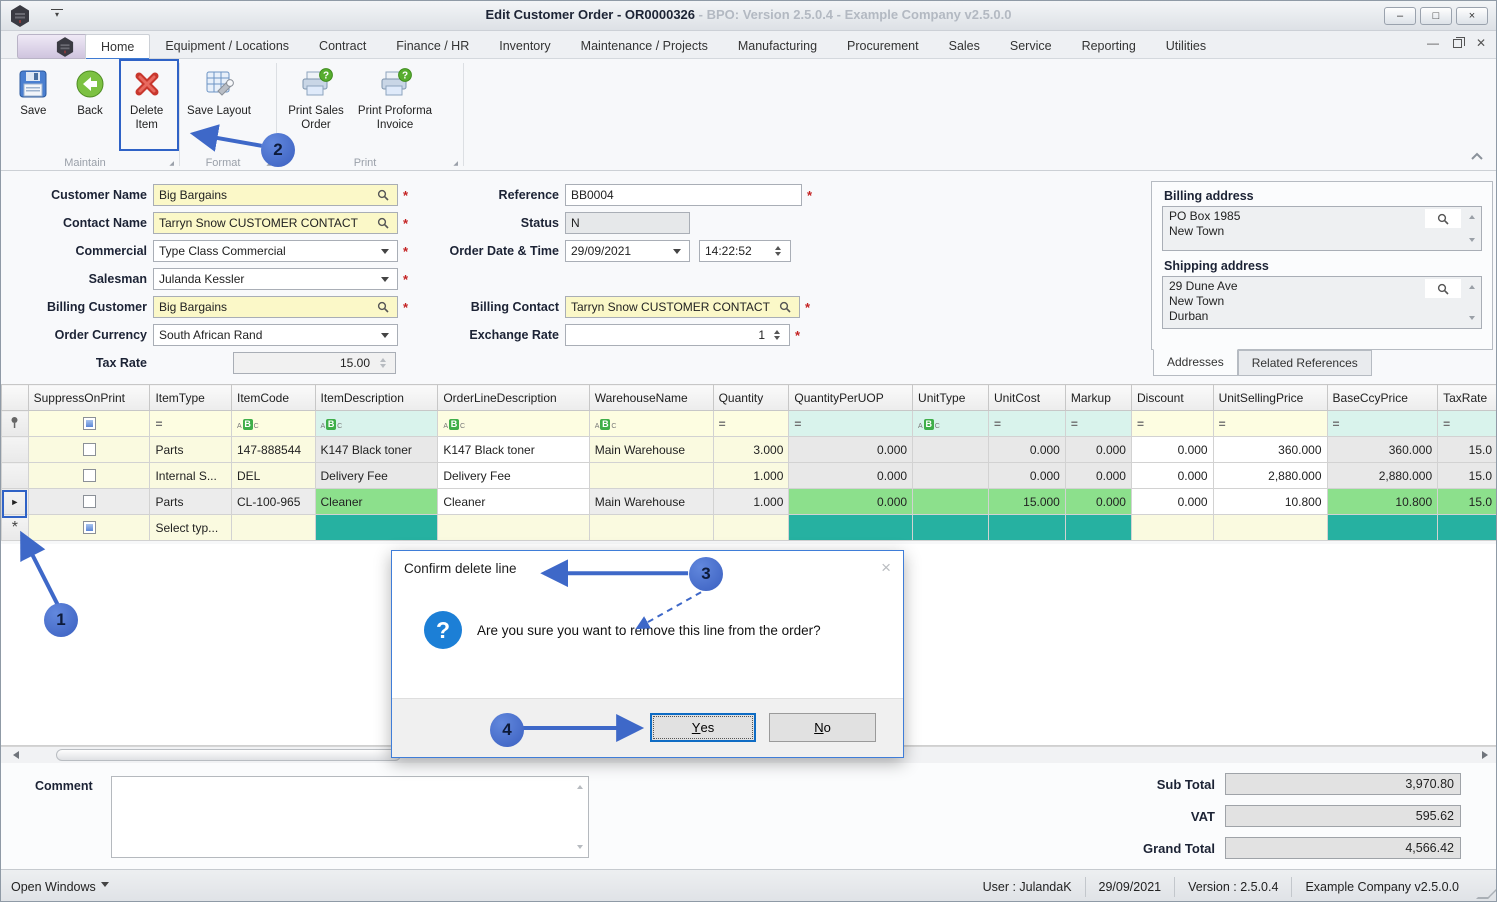 This screenshot has width=1497, height=902. Describe the element at coordinates (219, 106) in the screenshot. I see `save-layout-button: Save Layout` at that location.